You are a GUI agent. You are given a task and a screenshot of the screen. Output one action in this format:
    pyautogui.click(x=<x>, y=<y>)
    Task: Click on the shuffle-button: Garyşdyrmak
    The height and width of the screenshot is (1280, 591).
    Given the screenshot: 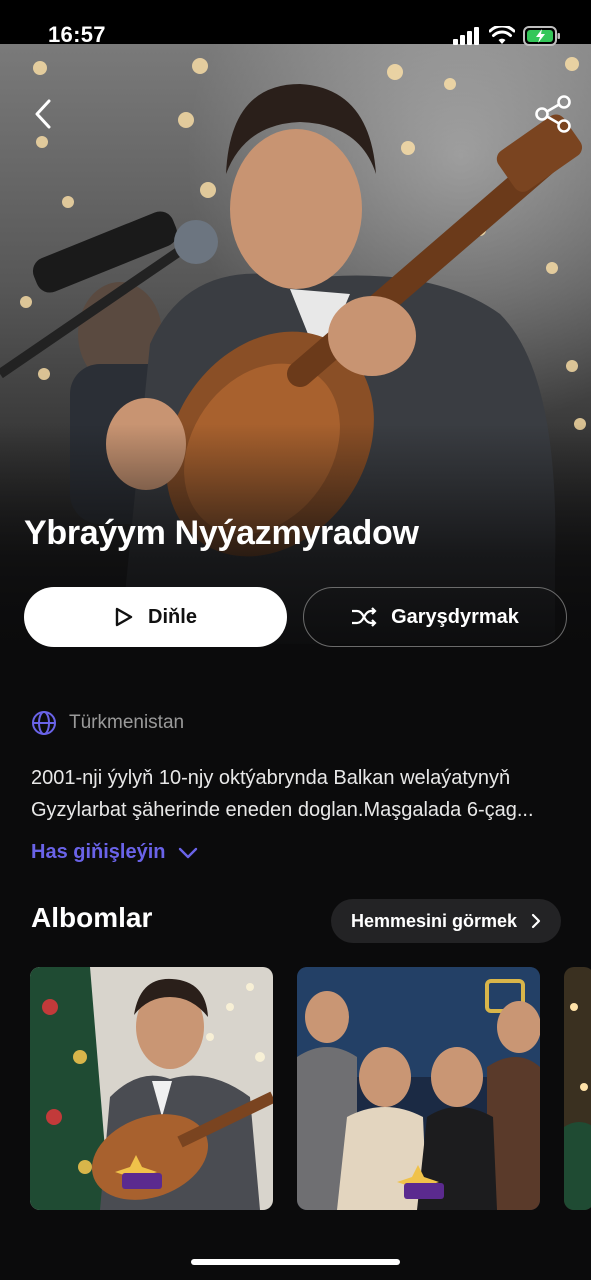 What is the action you would take?
    pyautogui.click(x=435, y=617)
    